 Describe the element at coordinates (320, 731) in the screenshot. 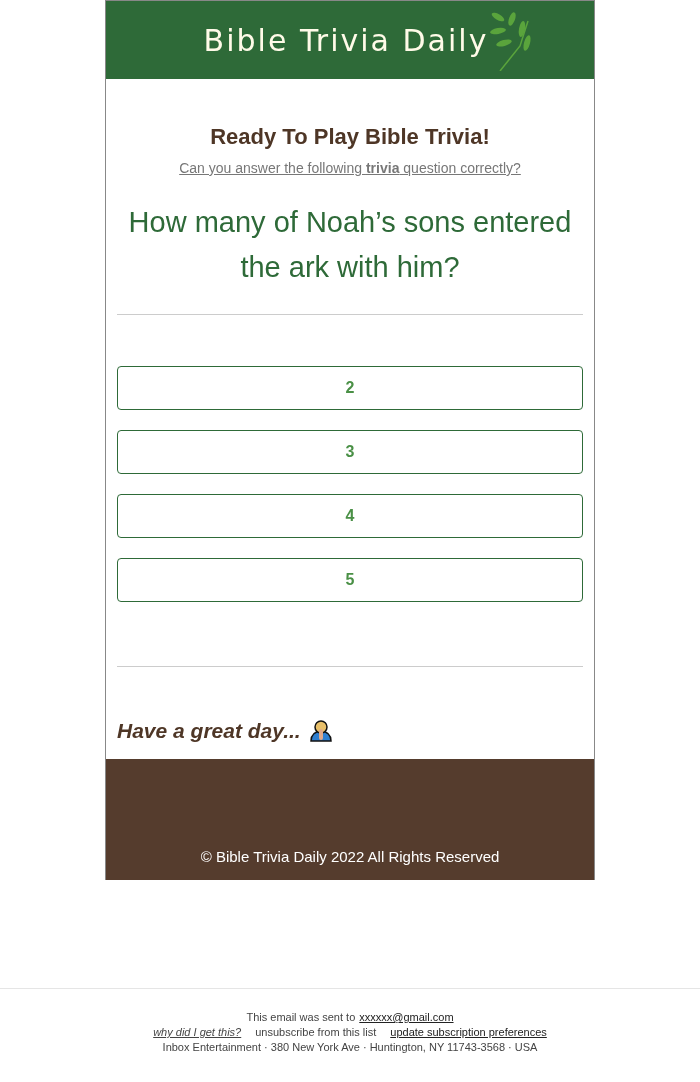

I see `praying-person-icon` at that location.